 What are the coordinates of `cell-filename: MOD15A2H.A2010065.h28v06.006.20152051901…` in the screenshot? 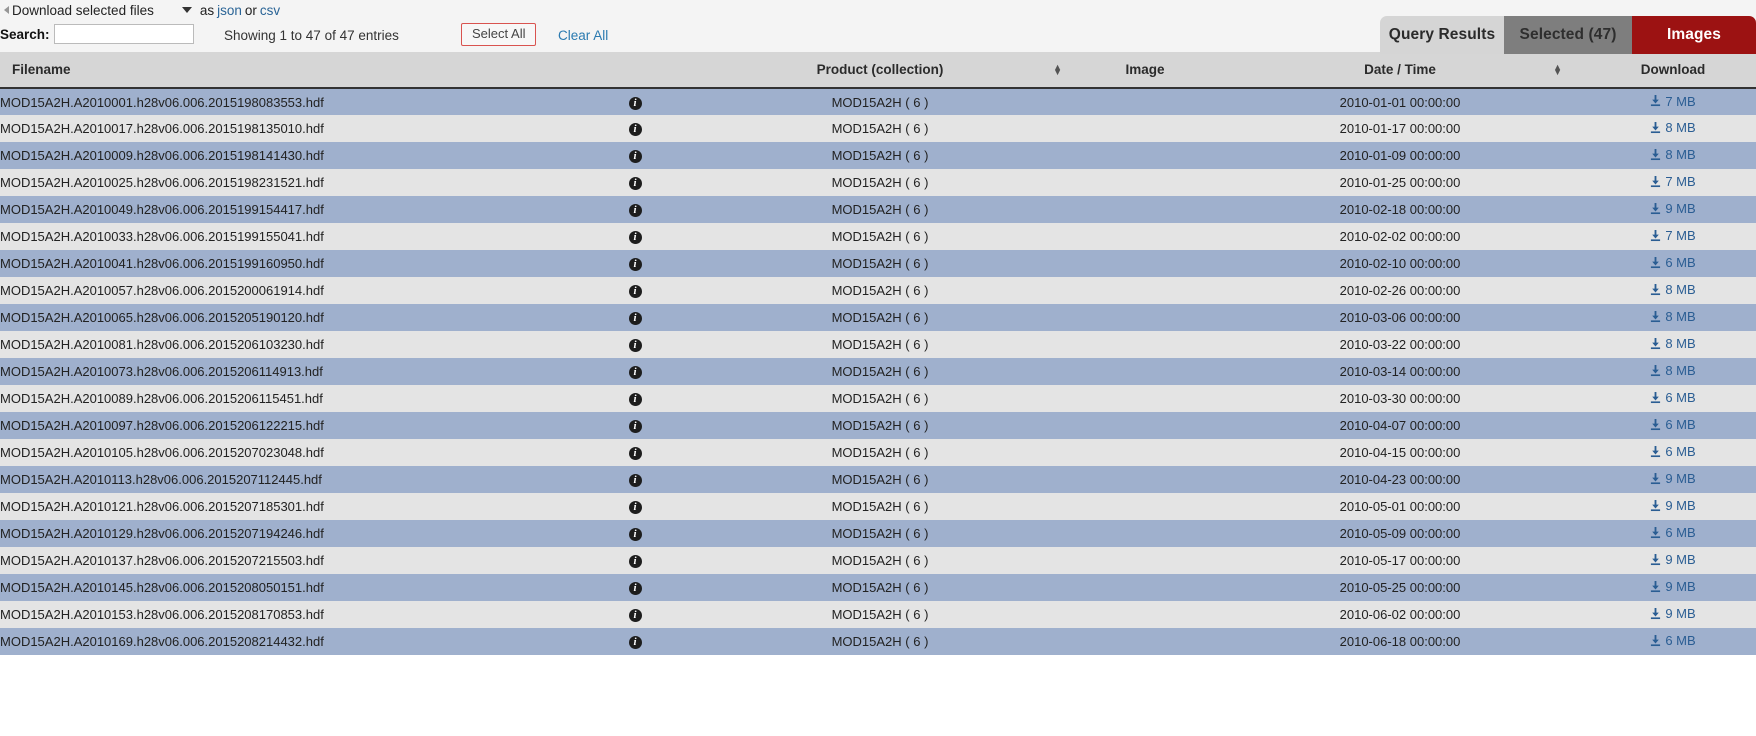 It's located at (295, 317).